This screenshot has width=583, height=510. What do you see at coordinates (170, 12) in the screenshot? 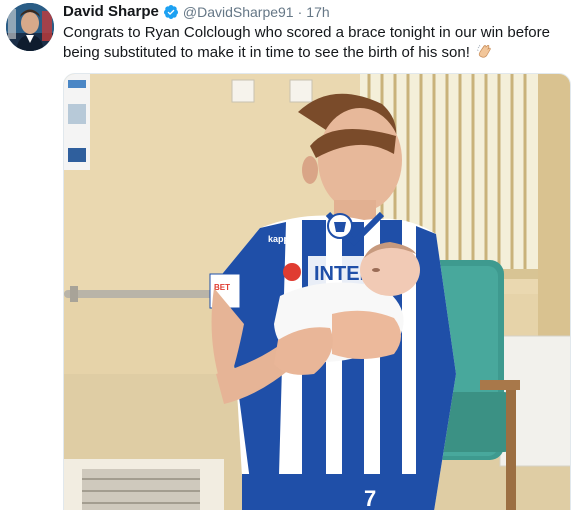
I see `verified-badge-icon` at bounding box center [170, 12].